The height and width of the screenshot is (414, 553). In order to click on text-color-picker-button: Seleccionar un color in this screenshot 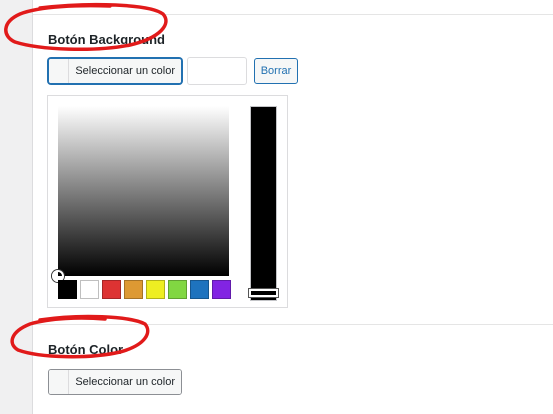, I will do `click(115, 382)`.